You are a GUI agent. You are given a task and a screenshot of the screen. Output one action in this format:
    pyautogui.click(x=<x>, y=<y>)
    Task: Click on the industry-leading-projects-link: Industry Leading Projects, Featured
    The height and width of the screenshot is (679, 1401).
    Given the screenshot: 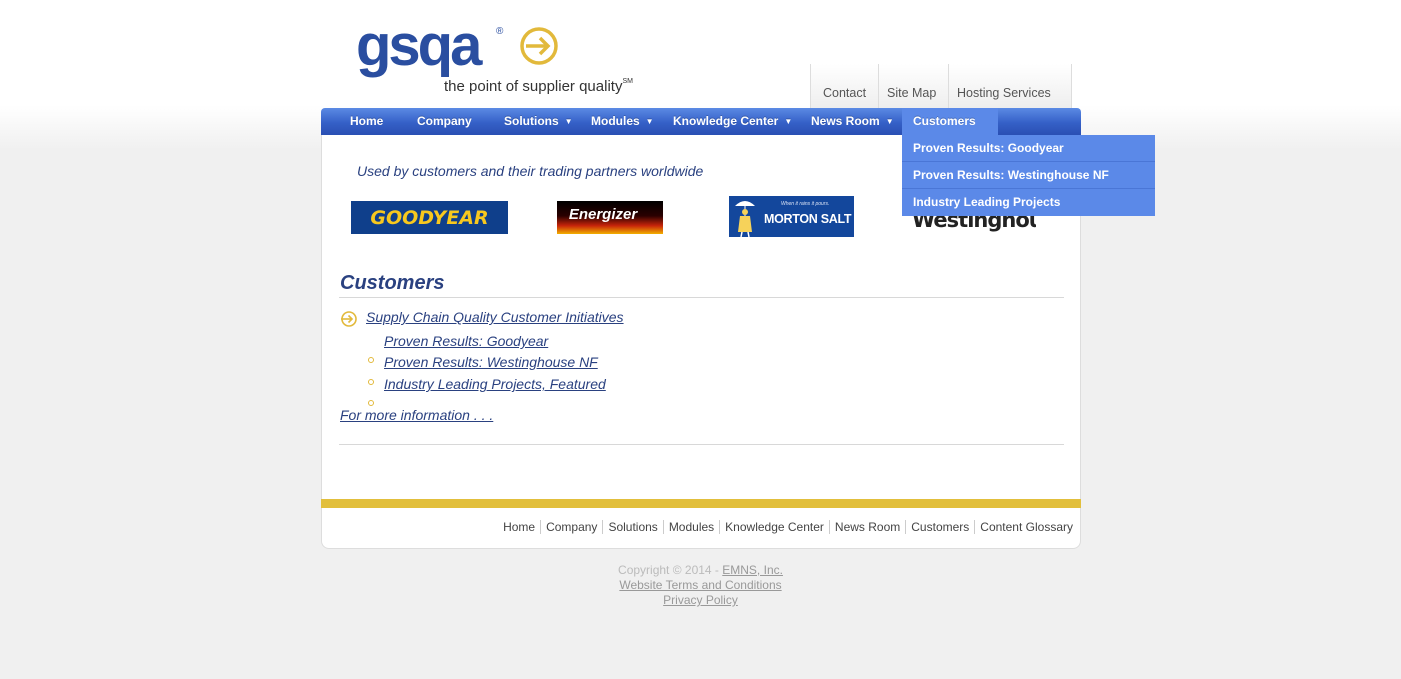 What is the action you would take?
    pyautogui.click(x=495, y=384)
    